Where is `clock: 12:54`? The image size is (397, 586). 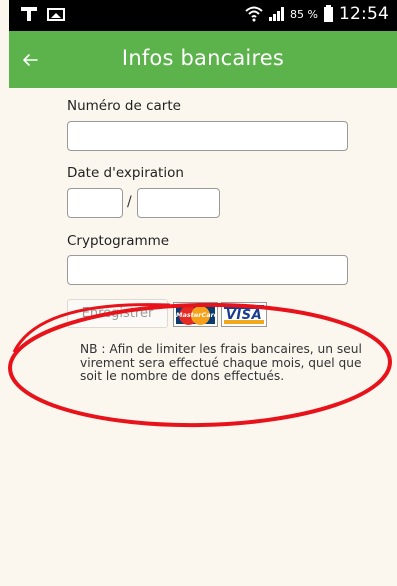
clock: 12:54 is located at coordinates (364, 14).